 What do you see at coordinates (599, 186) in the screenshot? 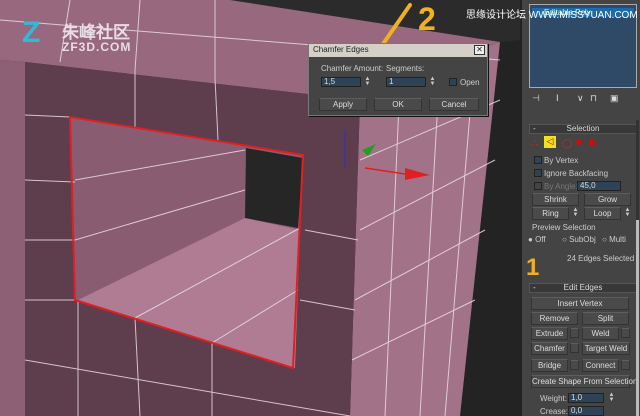
I see `angle-input: 45,0` at bounding box center [599, 186].